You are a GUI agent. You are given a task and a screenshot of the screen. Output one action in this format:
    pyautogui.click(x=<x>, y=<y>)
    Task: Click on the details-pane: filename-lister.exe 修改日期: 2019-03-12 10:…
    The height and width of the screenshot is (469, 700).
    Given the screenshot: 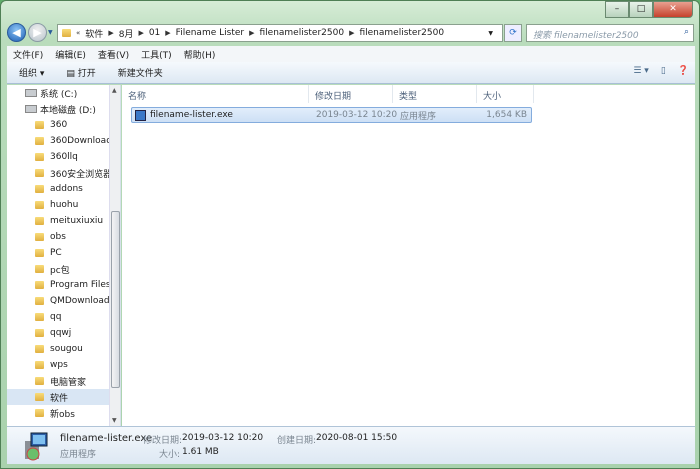 What is the action you would take?
    pyautogui.click(x=351, y=445)
    